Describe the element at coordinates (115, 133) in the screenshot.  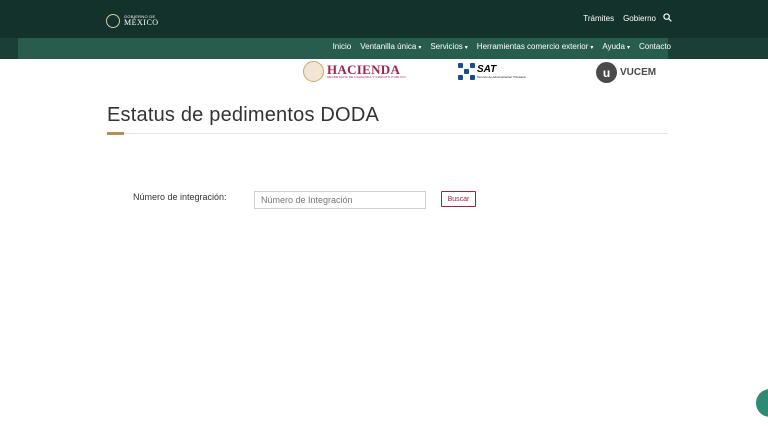
I see `title-accent-bar` at that location.